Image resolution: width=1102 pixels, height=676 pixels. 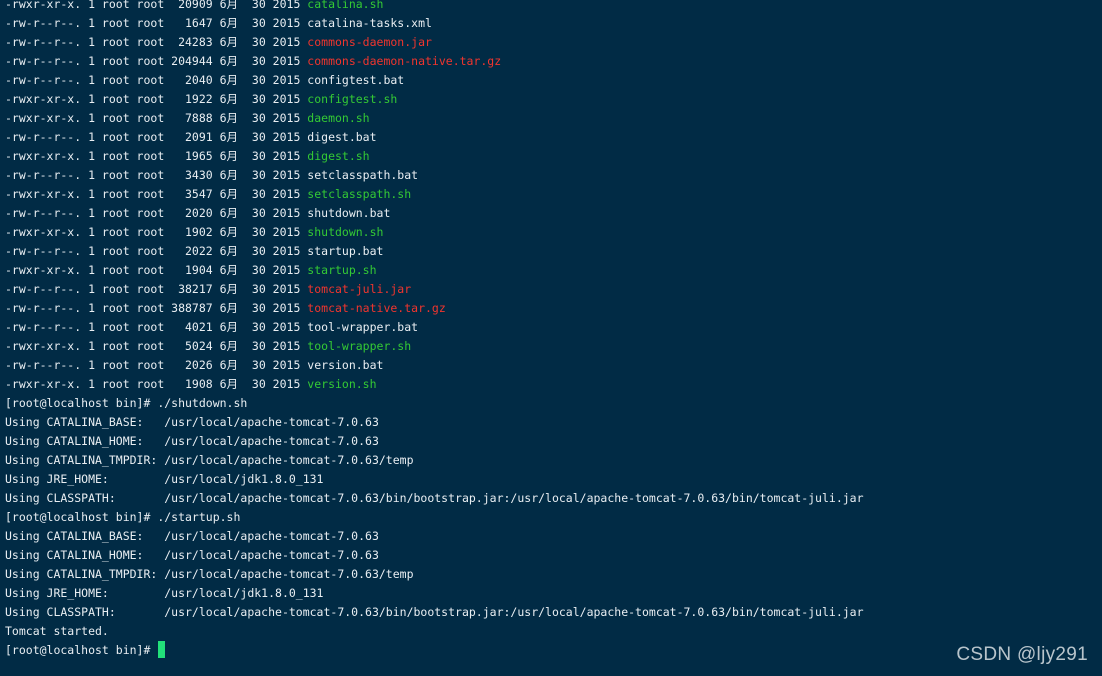 What do you see at coordinates (352, 99) in the screenshot?
I see `file-name: configtest.sh` at bounding box center [352, 99].